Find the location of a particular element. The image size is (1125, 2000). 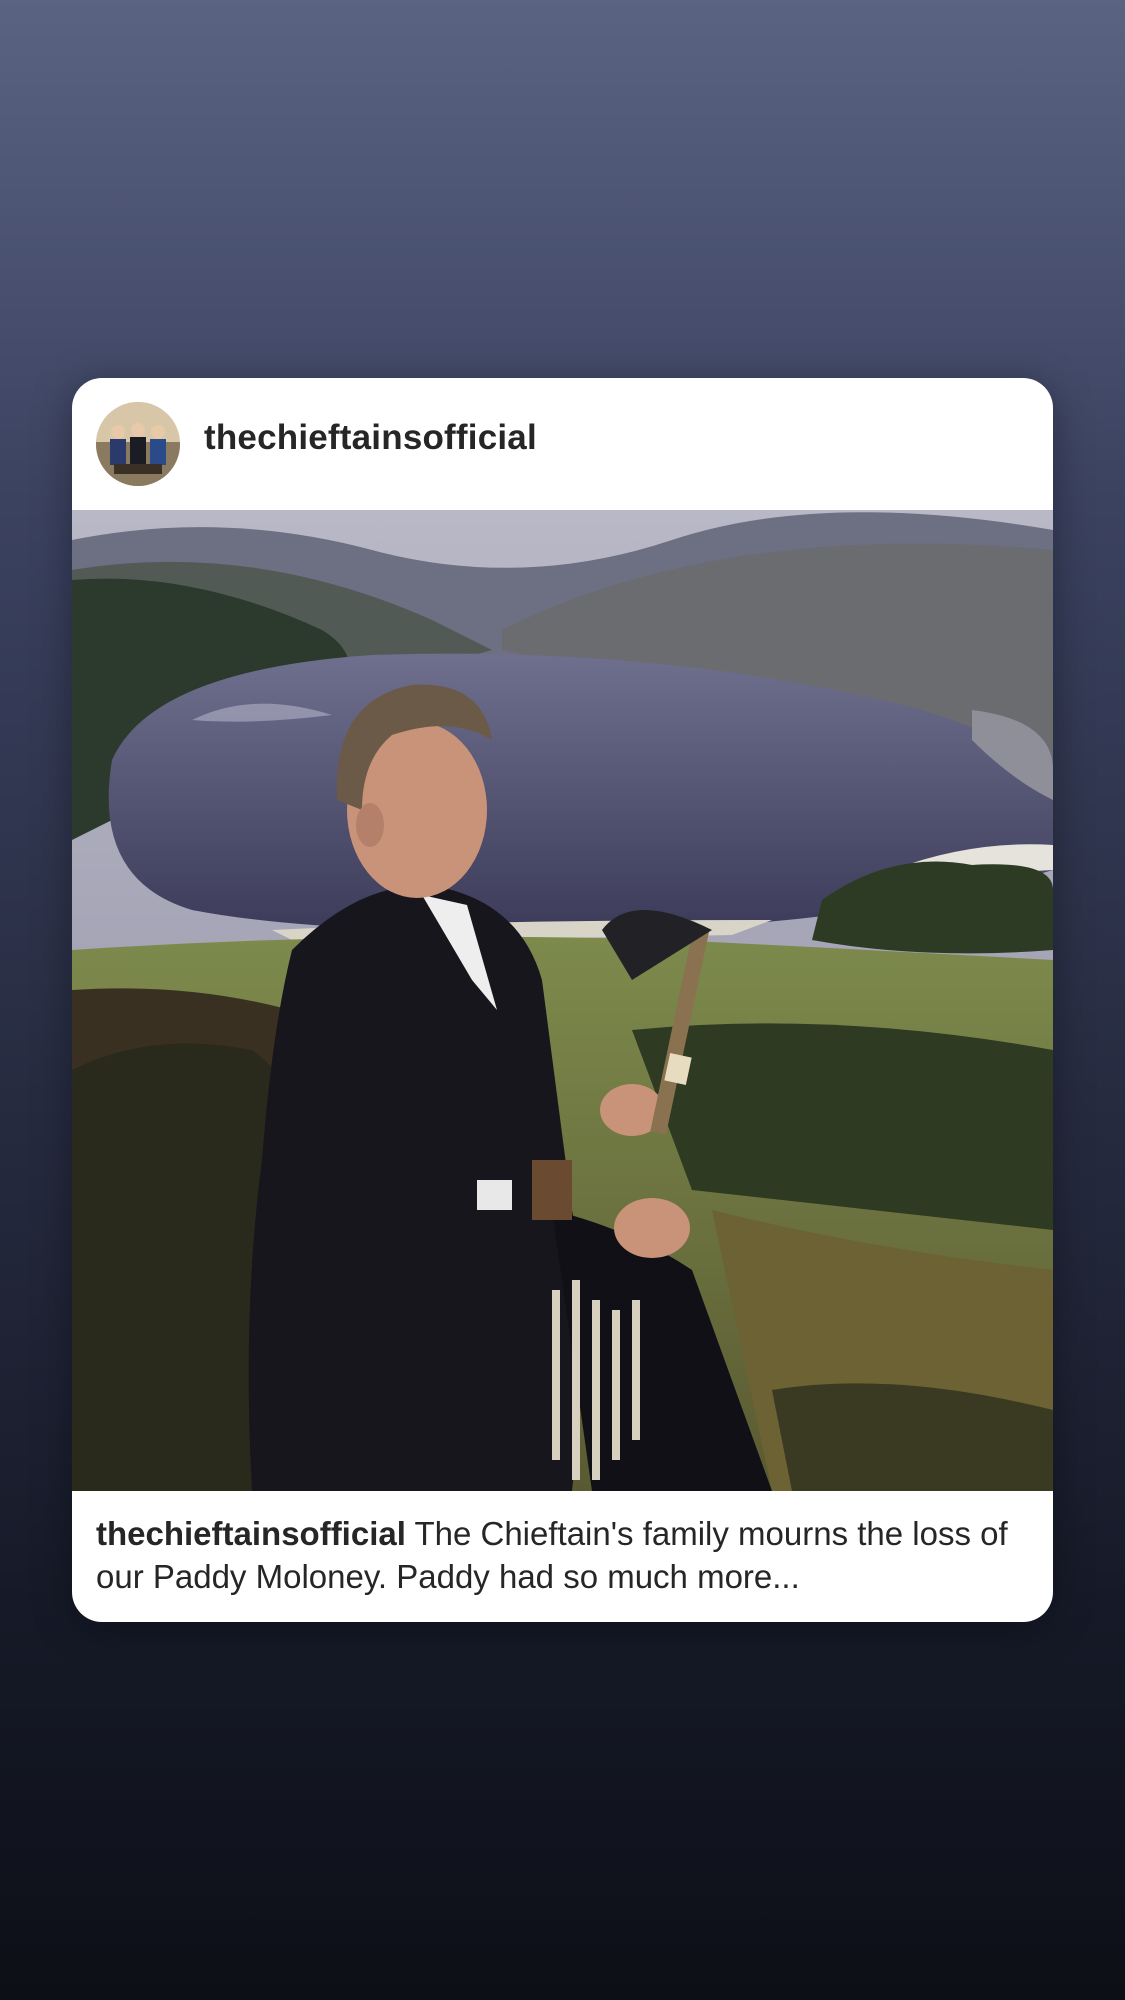

caption-username: thechieftainsofficial is located at coordinates (251, 1533).